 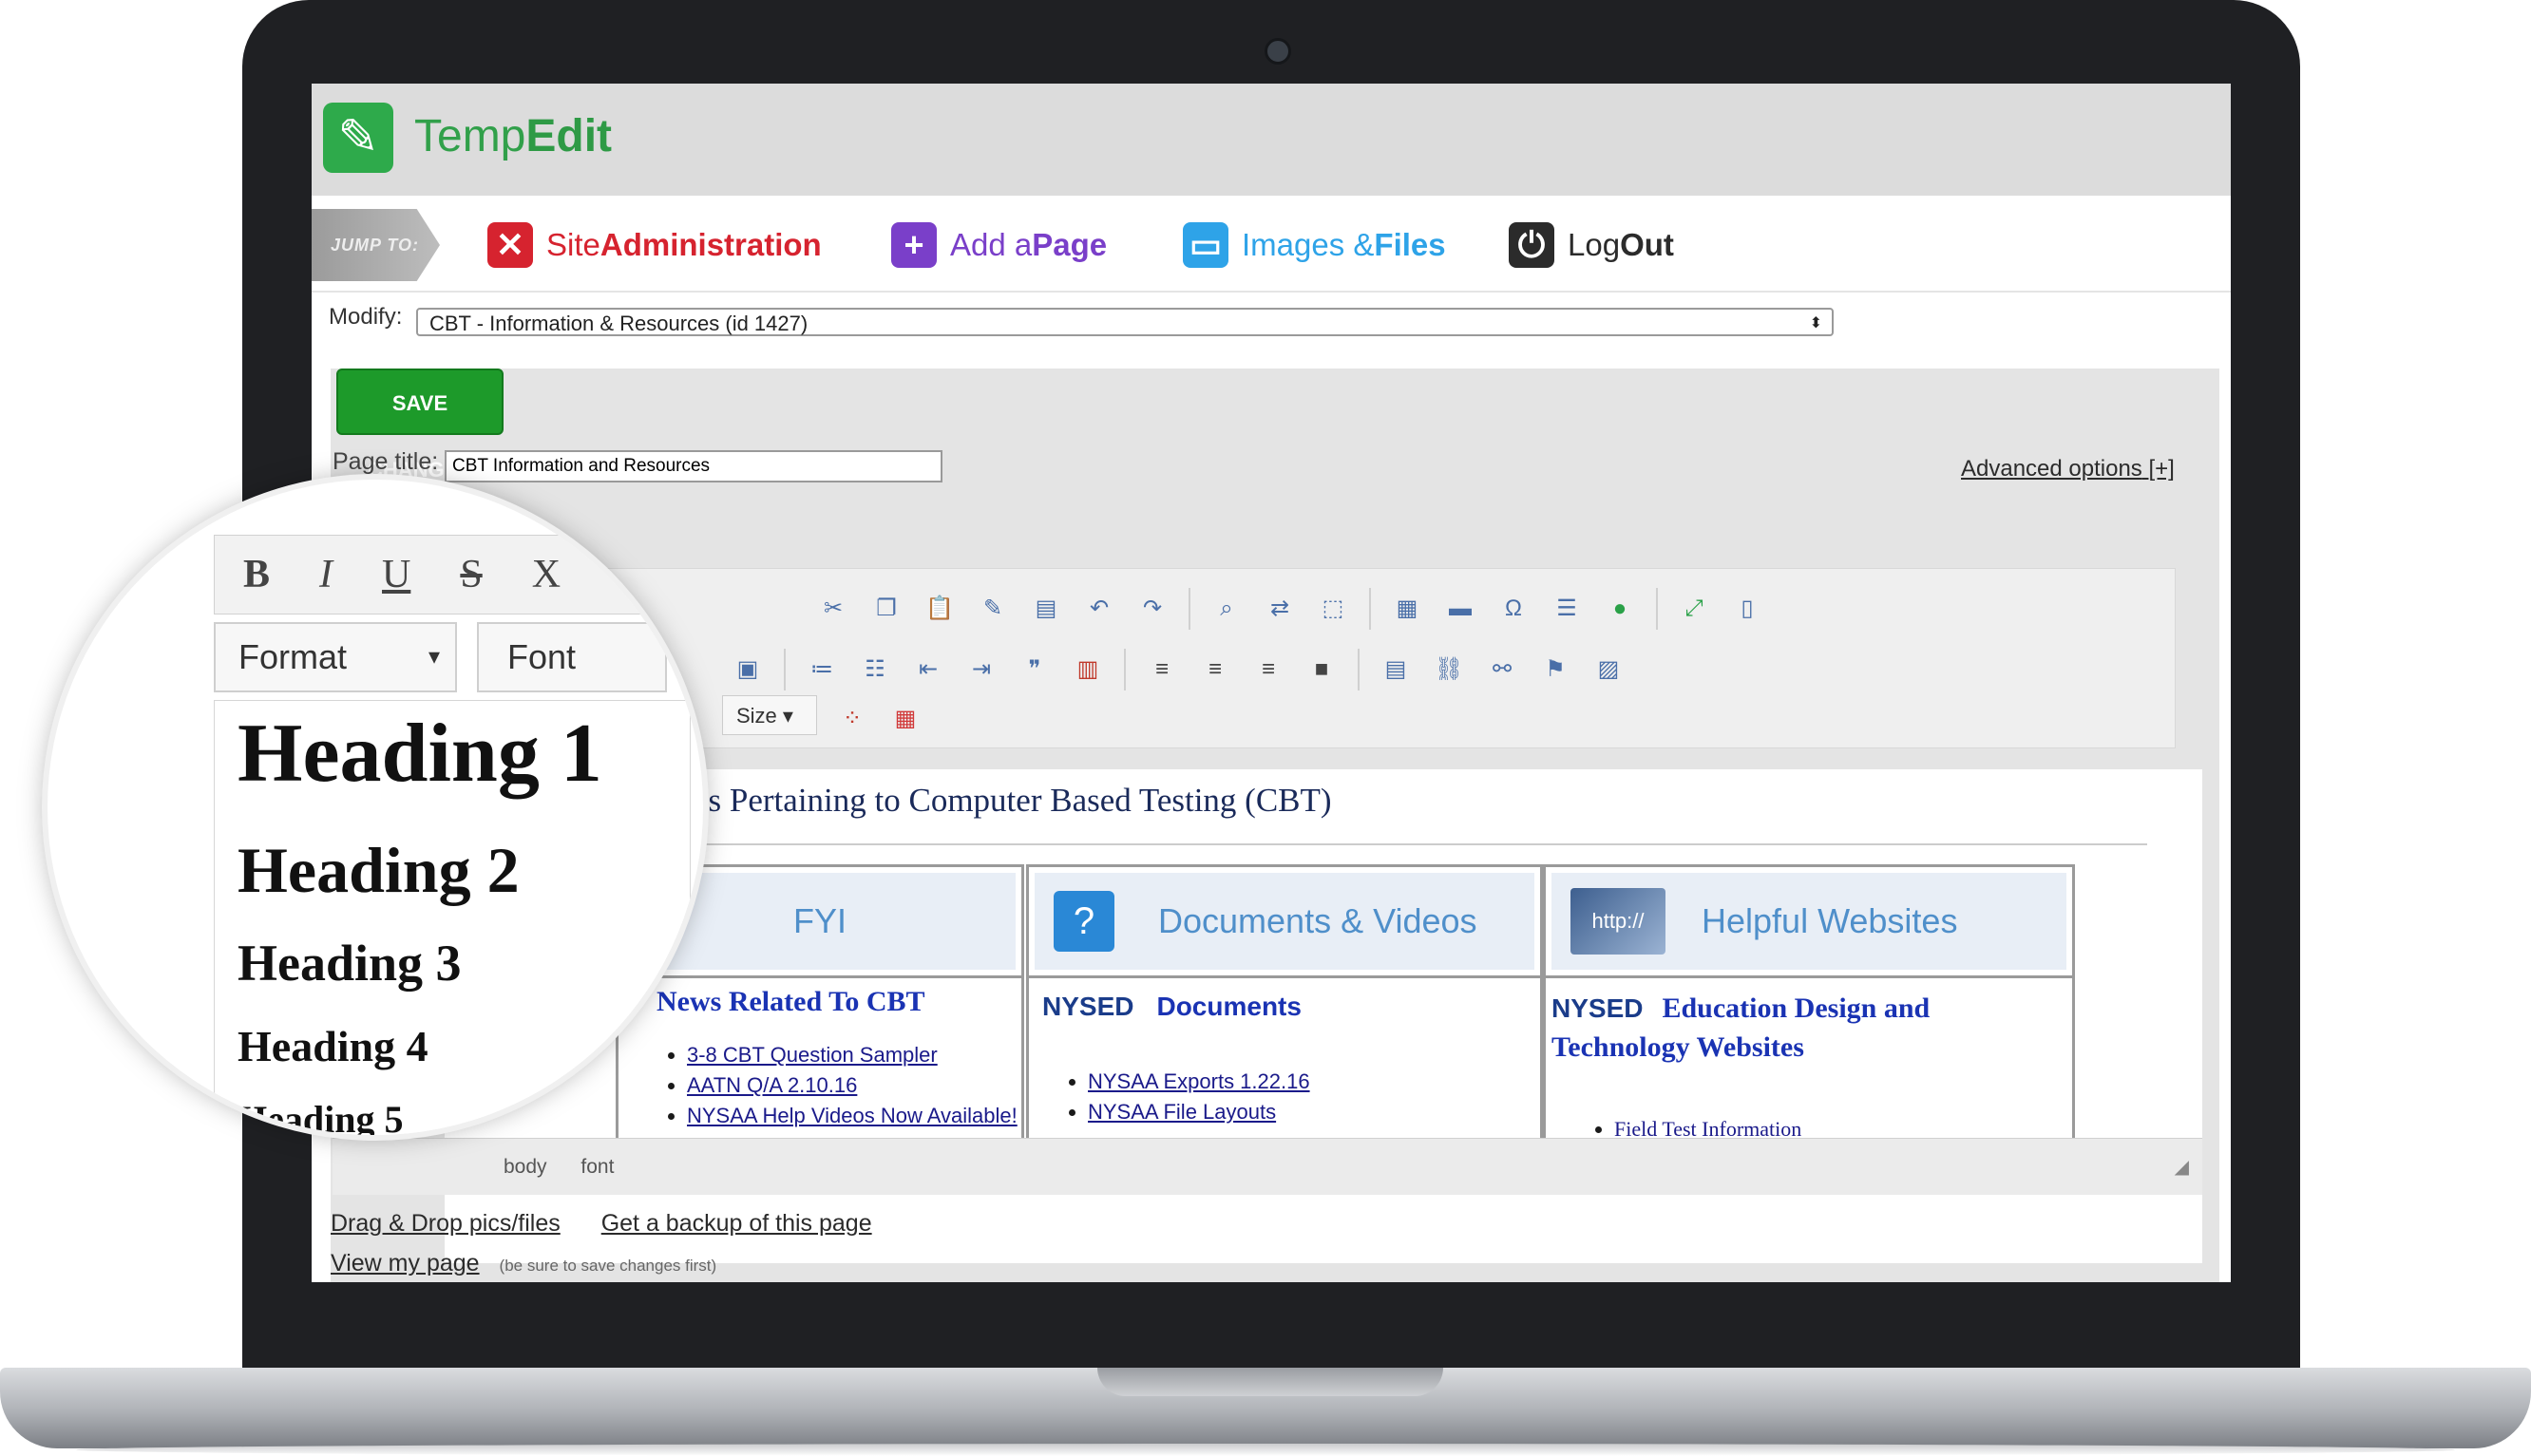 I want to click on list-item: AATN Q/A 2.10.16, so click(x=853, y=1085).